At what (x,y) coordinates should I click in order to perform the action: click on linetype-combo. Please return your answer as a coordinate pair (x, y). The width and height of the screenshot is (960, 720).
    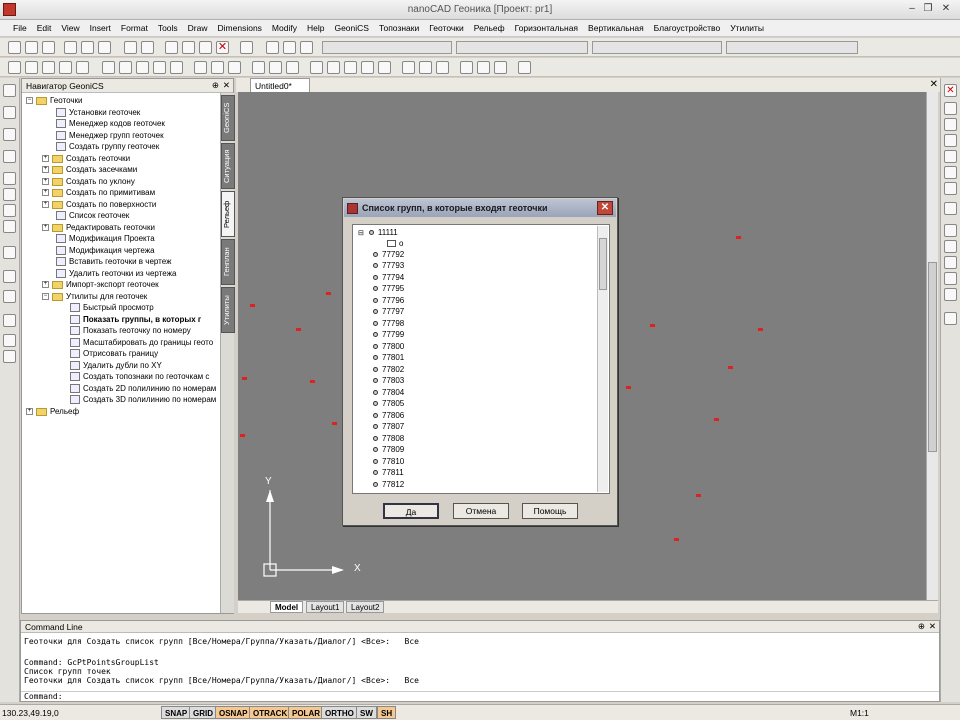
    Looking at the image, I should click on (657, 47).